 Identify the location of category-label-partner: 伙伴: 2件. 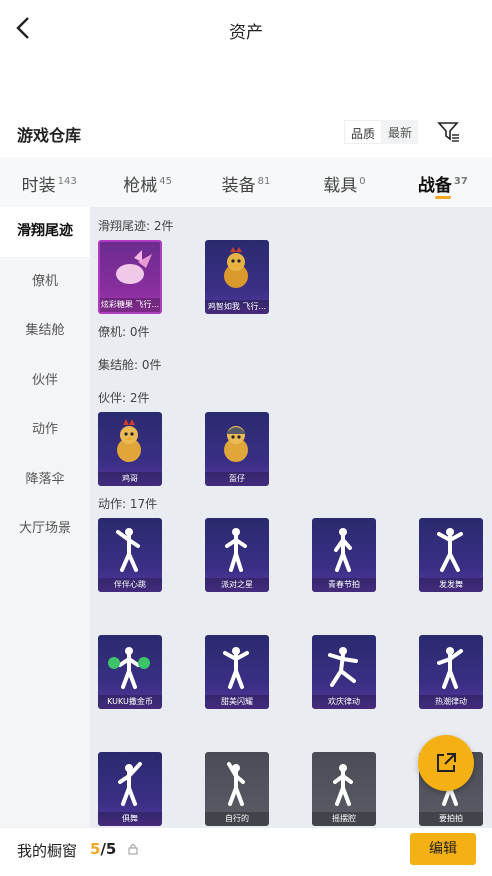
(124, 398).